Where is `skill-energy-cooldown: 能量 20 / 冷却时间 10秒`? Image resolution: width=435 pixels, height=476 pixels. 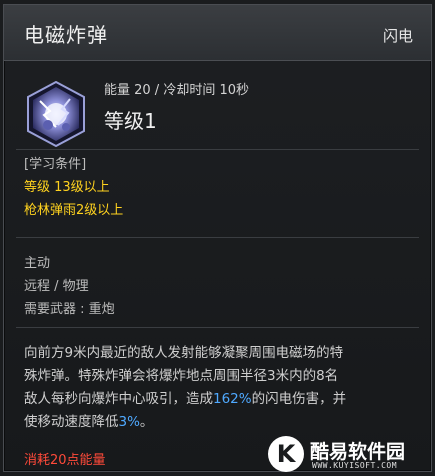 skill-energy-cooldown: 能量 20 / 冷却时间 10秒 is located at coordinates (176, 90).